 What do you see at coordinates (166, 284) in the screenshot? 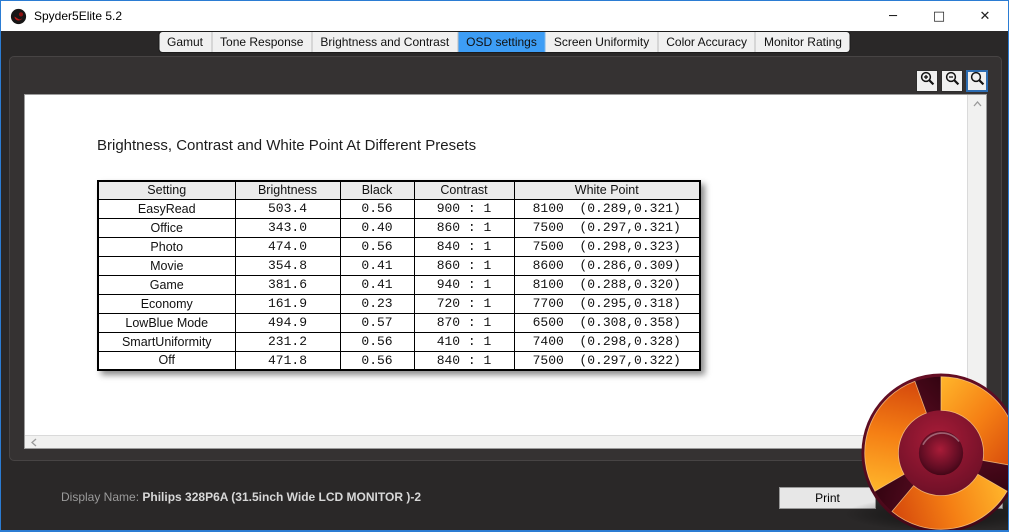
I see `setting-cell: Game` at bounding box center [166, 284].